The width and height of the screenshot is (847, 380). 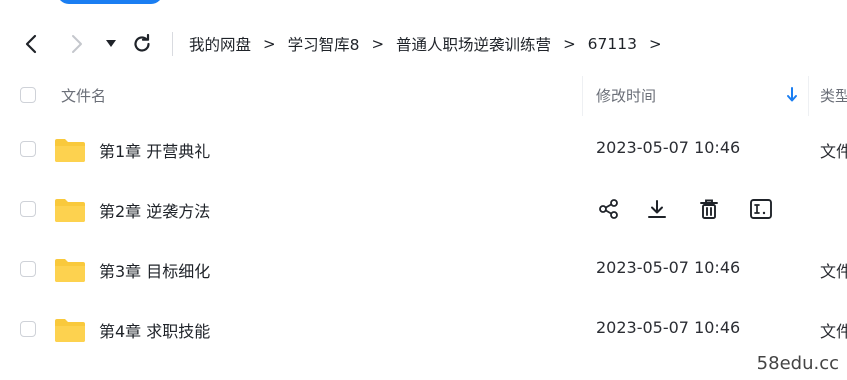 I want to click on chevron-left-icon, so click(x=31, y=44).